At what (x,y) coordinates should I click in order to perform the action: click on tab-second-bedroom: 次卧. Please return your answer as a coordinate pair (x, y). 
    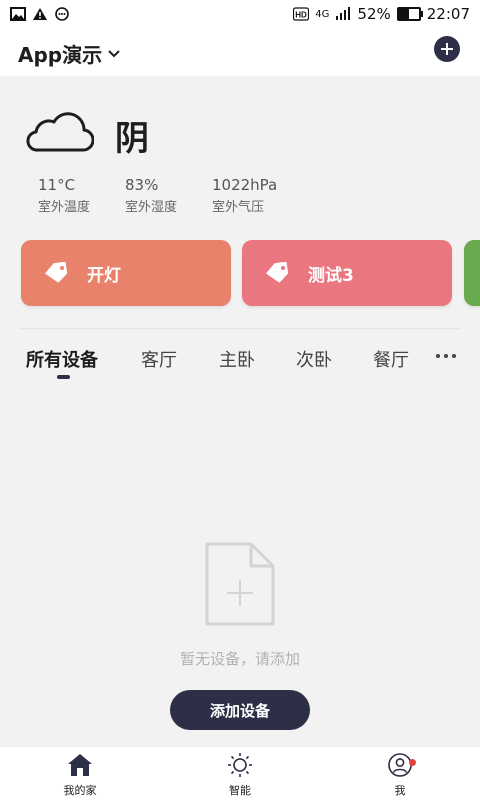
    Looking at the image, I should click on (314, 359).